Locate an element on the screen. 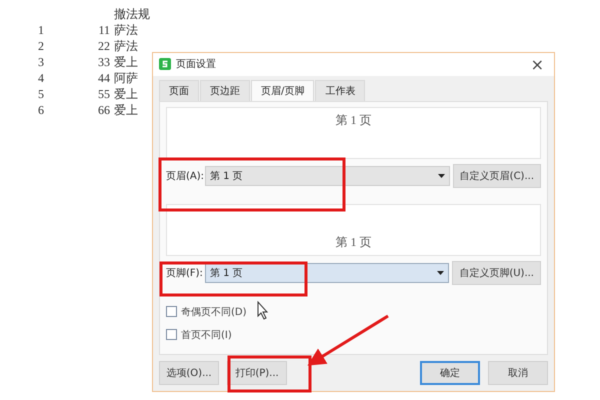 This screenshot has width=600, height=400. mouse-cursor-icon is located at coordinates (263, 310).